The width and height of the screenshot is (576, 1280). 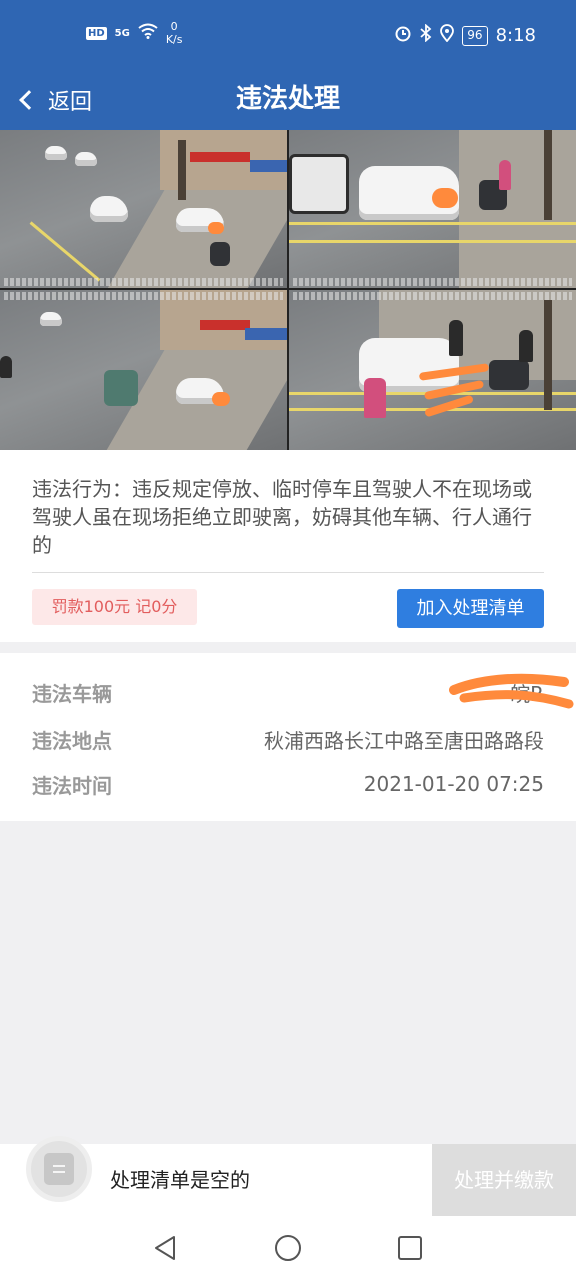 I want to click on time-label: 违法时间, so click(x=72, y=785).